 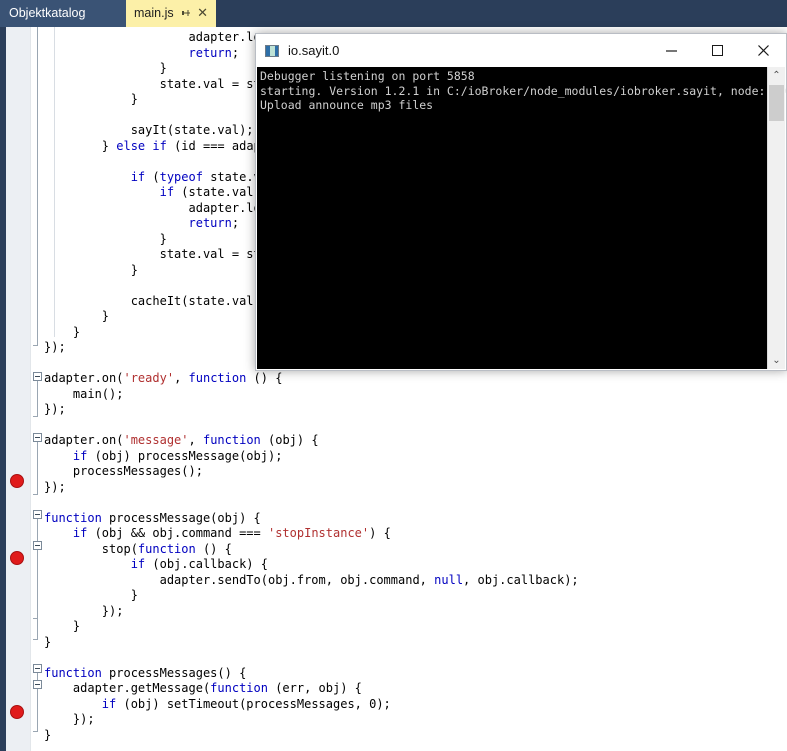 I want to click on window-controls, so click(x=717, y=50).